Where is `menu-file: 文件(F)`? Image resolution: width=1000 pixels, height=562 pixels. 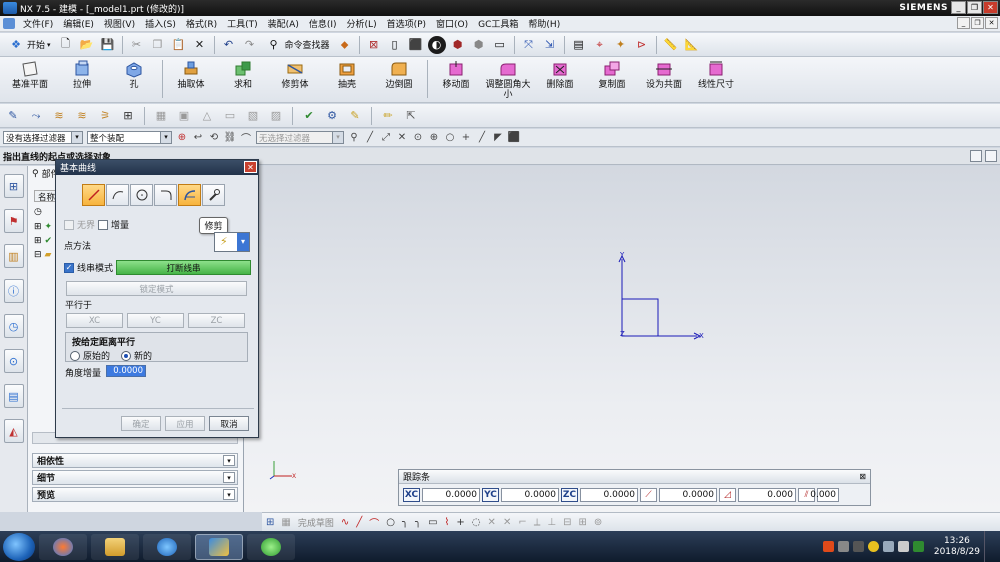
menu-file: 文件(F) is located at coordinates (38, 23).